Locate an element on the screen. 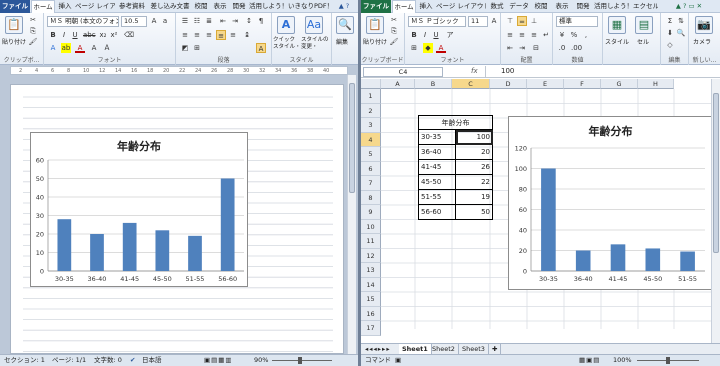  excel-status-zoom: 100% is located at coordinates (622, 360).